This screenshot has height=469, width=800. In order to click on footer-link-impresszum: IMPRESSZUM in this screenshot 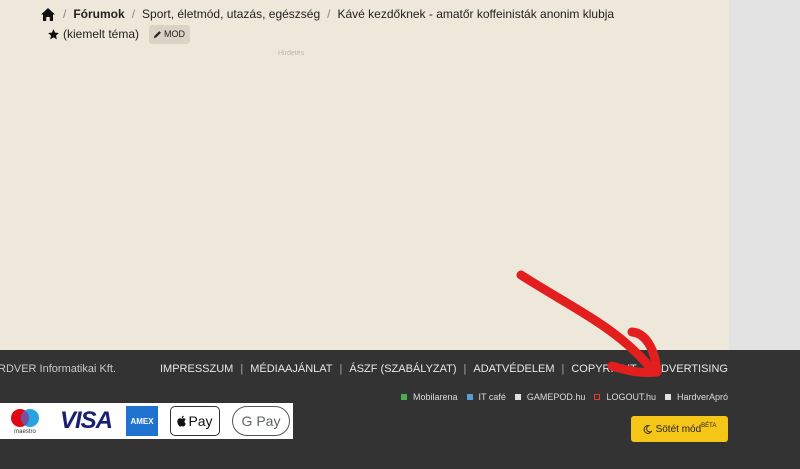, I will do `click(196, 369)`.